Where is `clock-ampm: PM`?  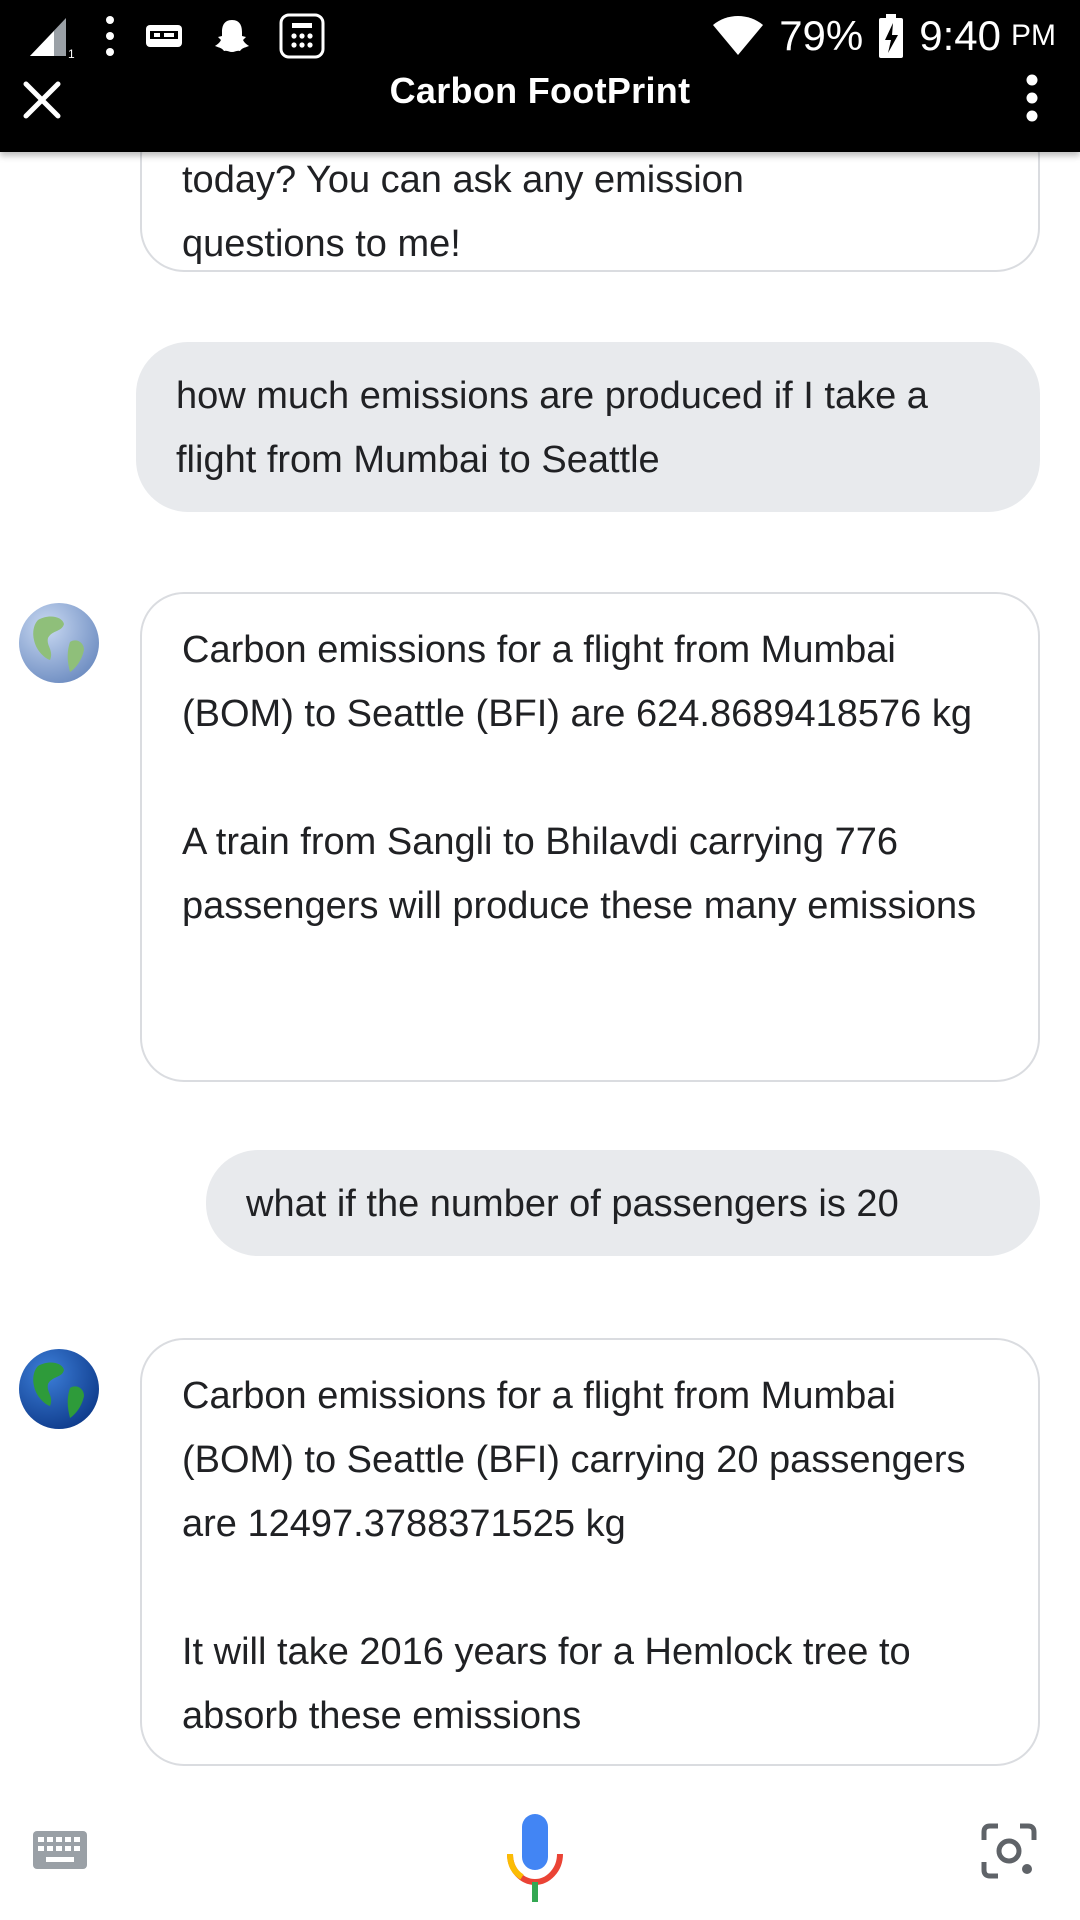 clock-ampm: PM is located at coordinates (1033, 35).